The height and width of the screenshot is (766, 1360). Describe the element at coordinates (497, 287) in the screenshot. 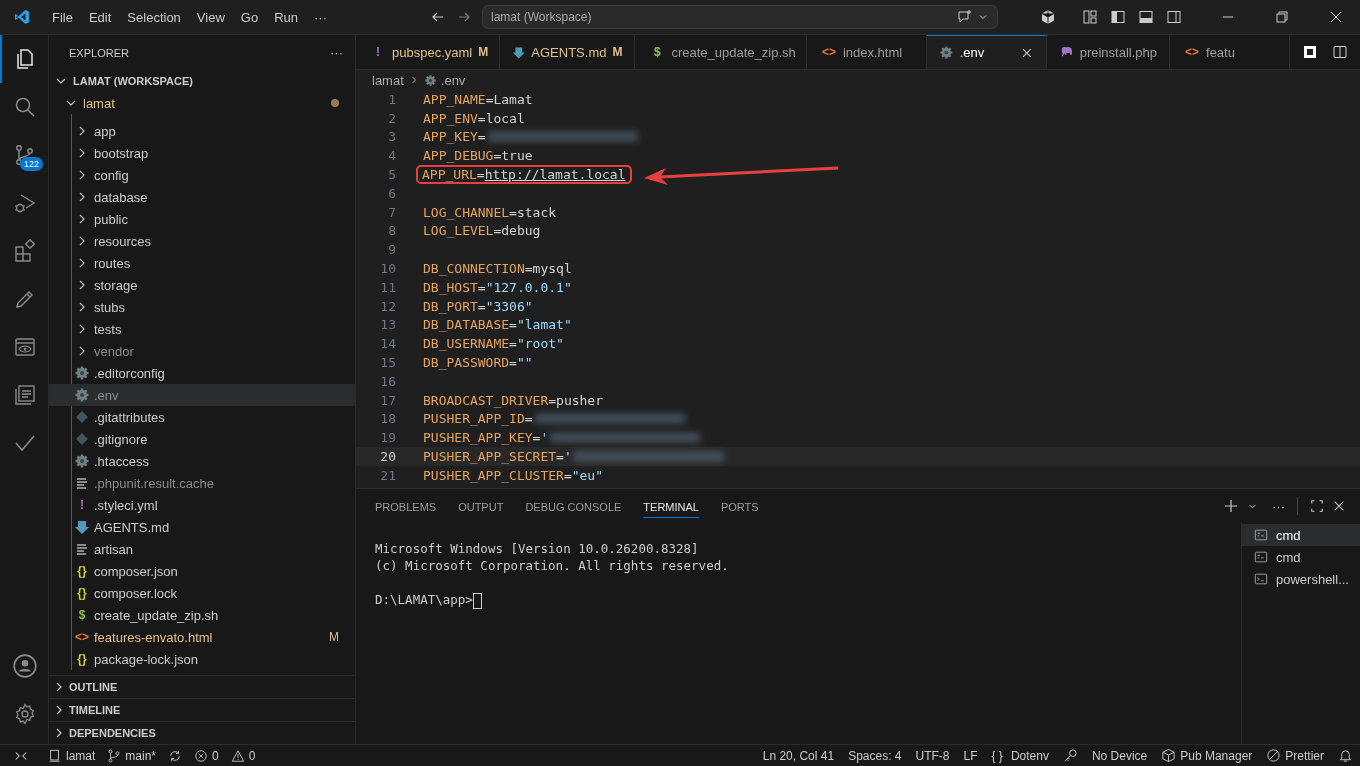

I see `code-line: DB_HOST="127.0.0.1"` at that location.